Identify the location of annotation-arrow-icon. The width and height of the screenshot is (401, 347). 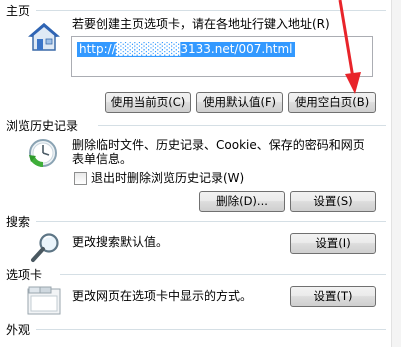
(349, 47).